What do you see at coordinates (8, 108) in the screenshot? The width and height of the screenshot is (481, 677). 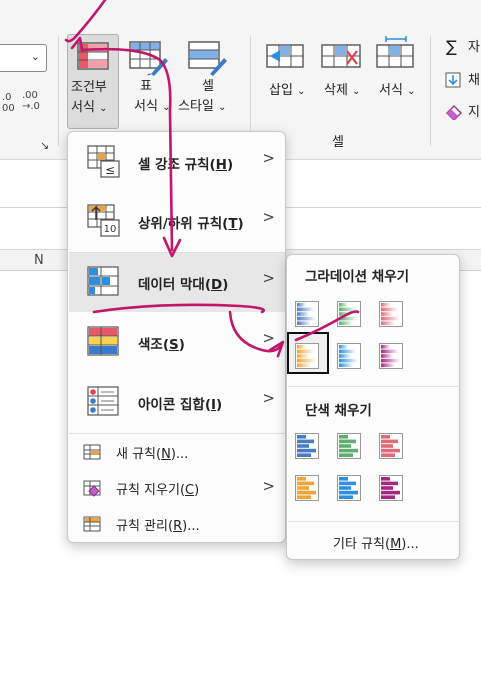 I see `increase-decimal-label-2: 00` at bounding box center [8, 108].